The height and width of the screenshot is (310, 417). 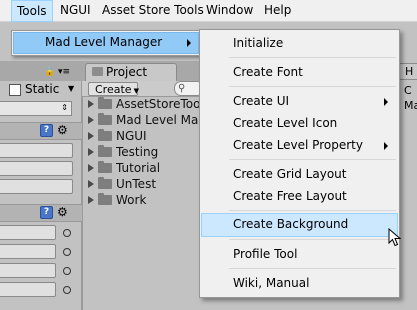 I want to click on menu-tools: Tools, so click(x=32, y=11).